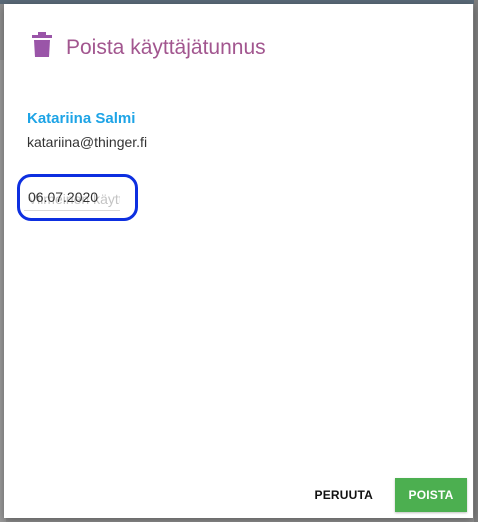 Image resolution: width=478 pixels, height=522 pixels. Describe the element at coordinates (166, 47) in the screenshot. I see `dialog-title: Poista käyttäjätunnus` at that location.